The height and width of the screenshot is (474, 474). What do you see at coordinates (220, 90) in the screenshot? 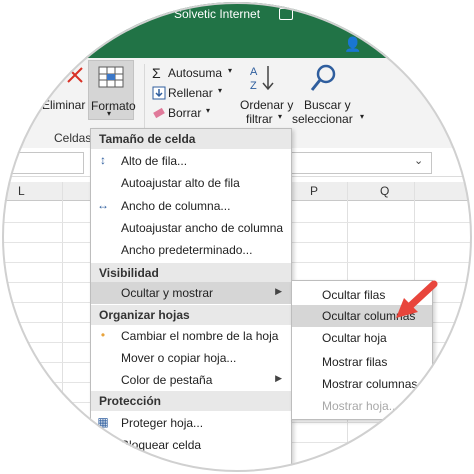
I see `rellenar-dropdown-icon: ▾` at bounding box center [220, 90].